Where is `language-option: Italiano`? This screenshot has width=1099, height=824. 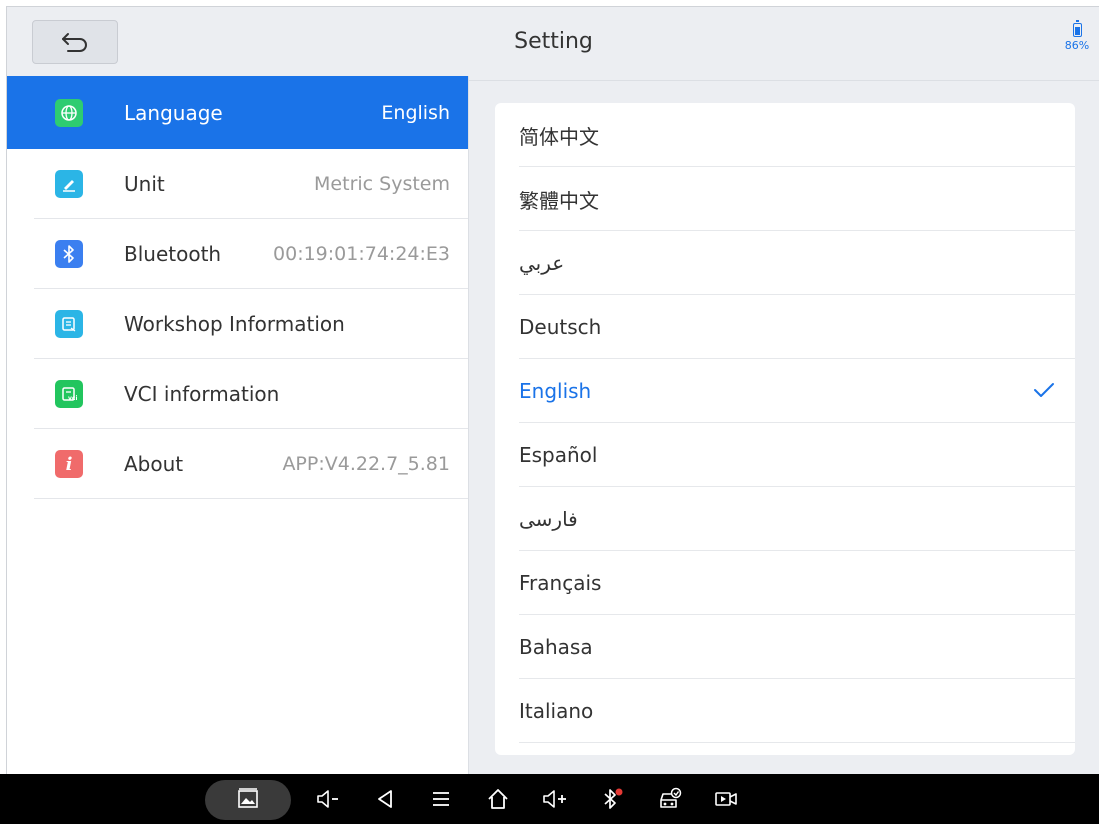
language-option: Italiano is located at coordinates (785, 711).